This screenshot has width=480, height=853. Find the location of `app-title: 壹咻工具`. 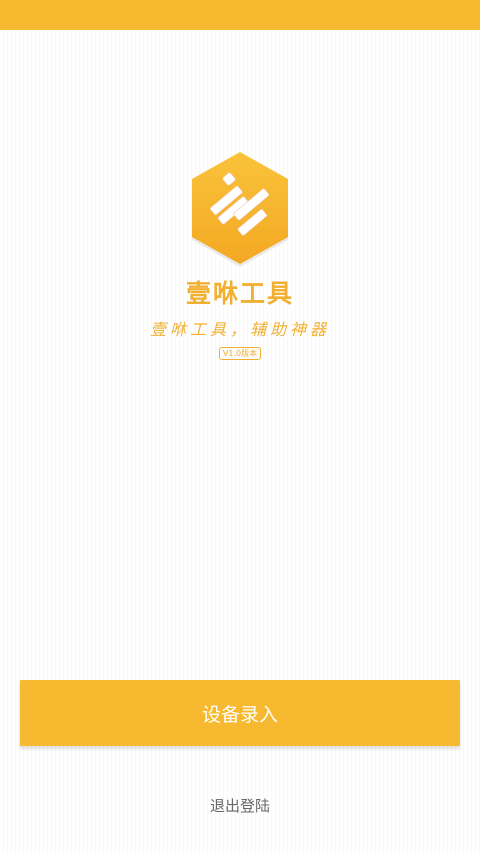

app-title: 壹咻工具 is located at coordinates (239, 293).